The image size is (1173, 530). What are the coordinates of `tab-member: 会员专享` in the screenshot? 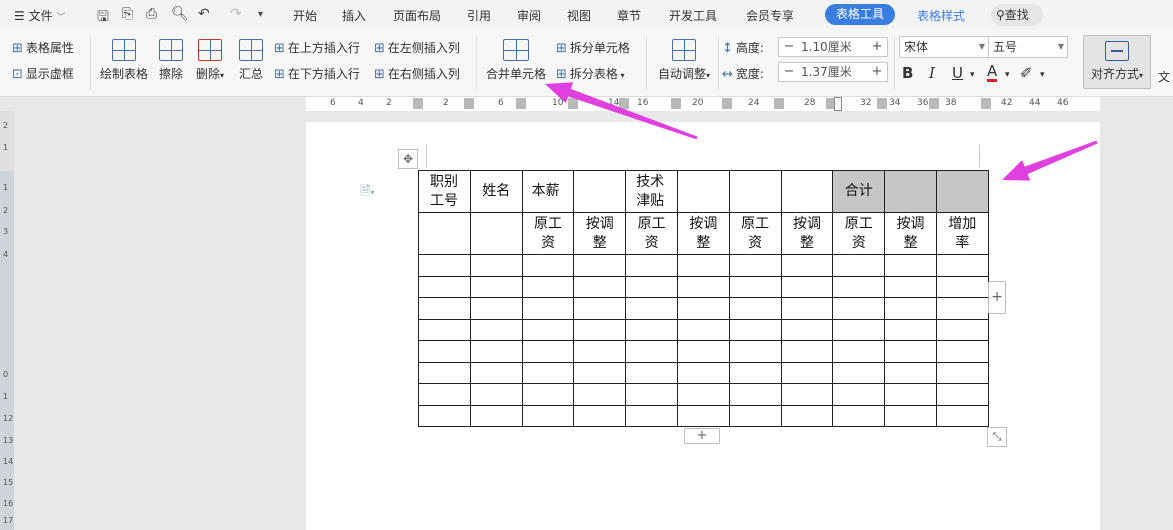 It's located at (770, 15).